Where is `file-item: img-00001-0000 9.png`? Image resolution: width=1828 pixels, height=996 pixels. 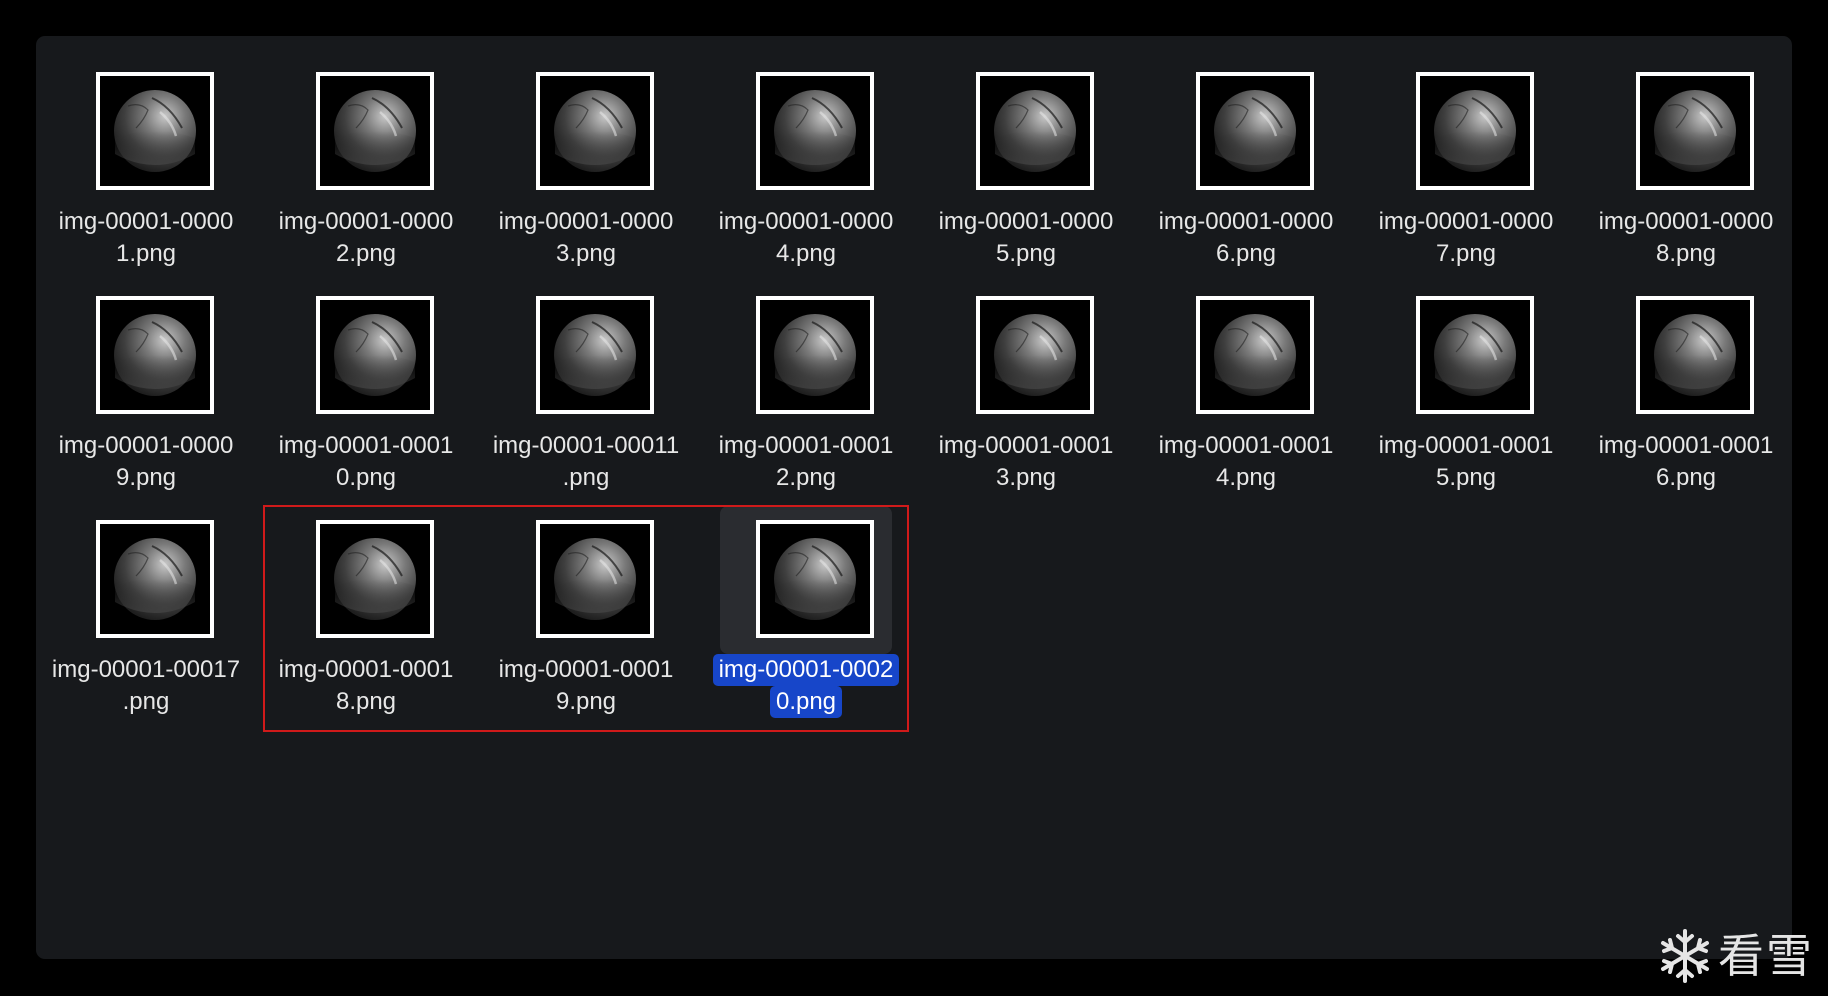 file-item: img-00001-0000 9.png is located at coordinates (146, 406).